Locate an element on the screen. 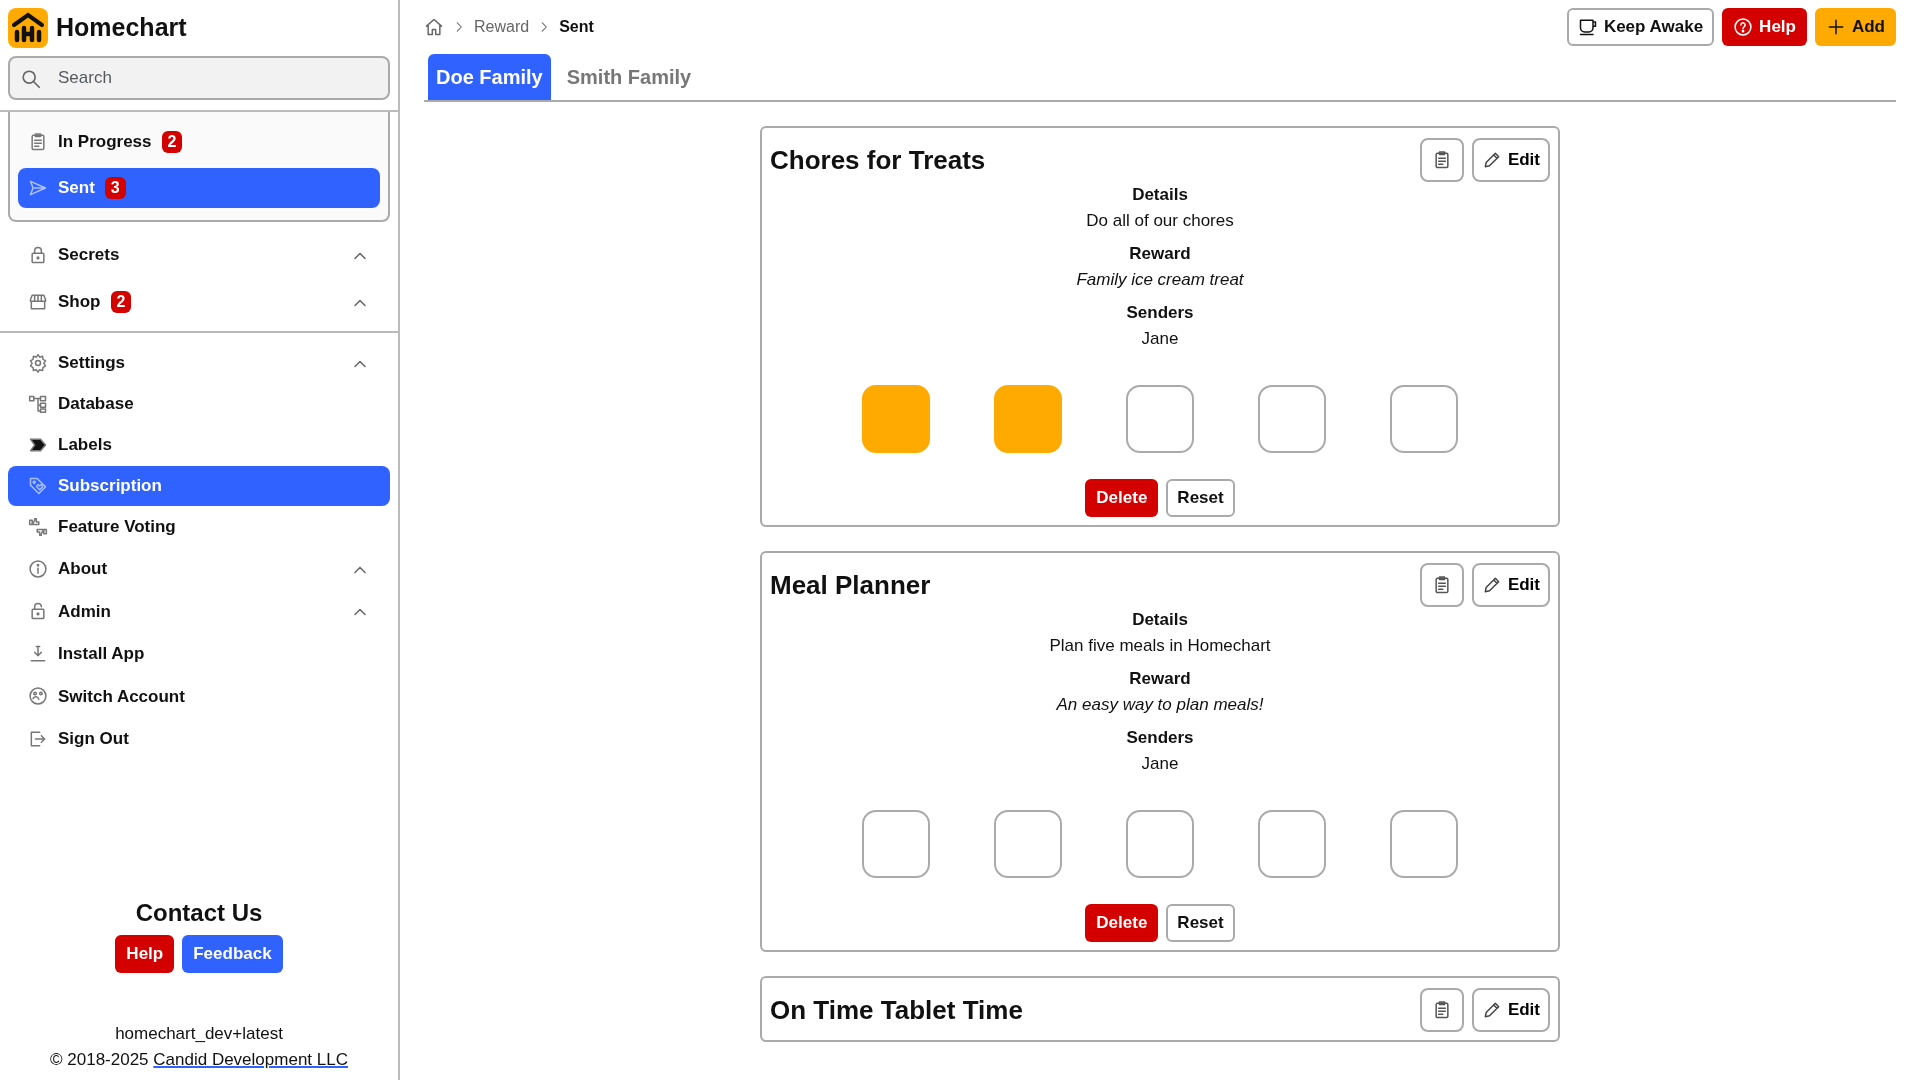 The image size is (1920, 1080). sidebar-item: Labels is located at coordinates (199, 445).